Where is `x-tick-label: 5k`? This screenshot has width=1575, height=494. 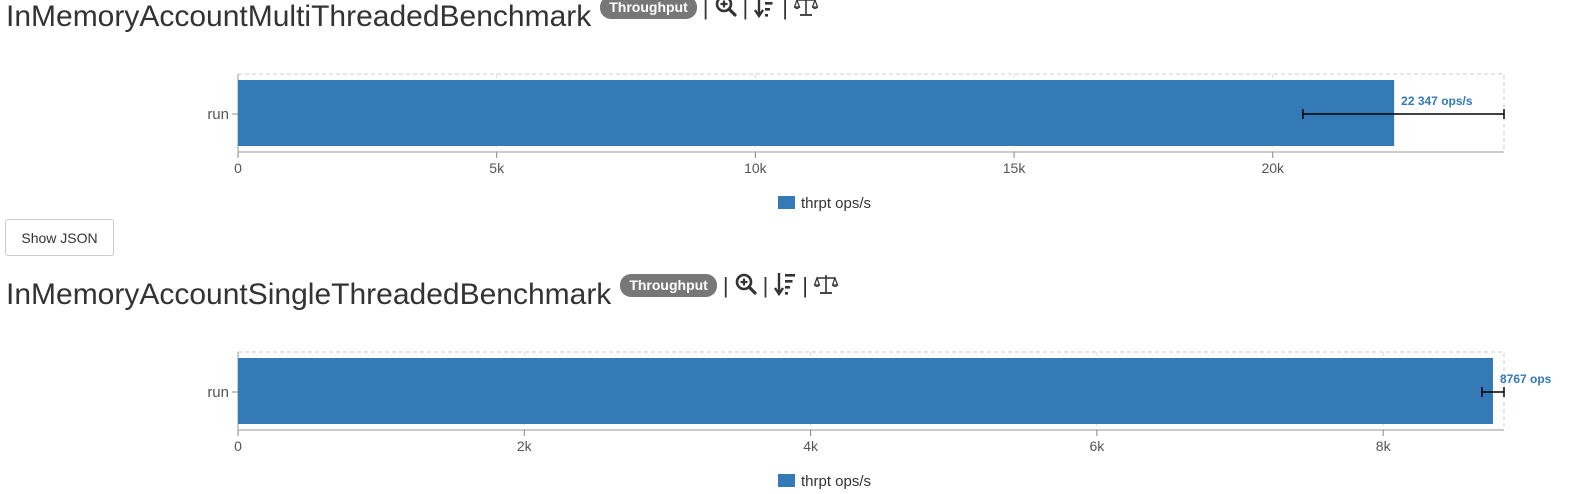 x-tick-label: 5k is located at coordinates (497, 168).